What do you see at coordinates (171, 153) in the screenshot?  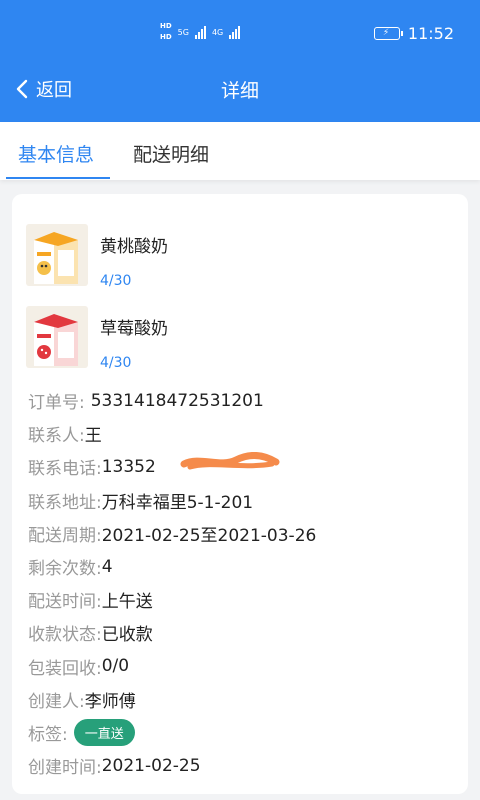 I see `tab-delivery-details: 配送明细` at bounding box center [171, 153].